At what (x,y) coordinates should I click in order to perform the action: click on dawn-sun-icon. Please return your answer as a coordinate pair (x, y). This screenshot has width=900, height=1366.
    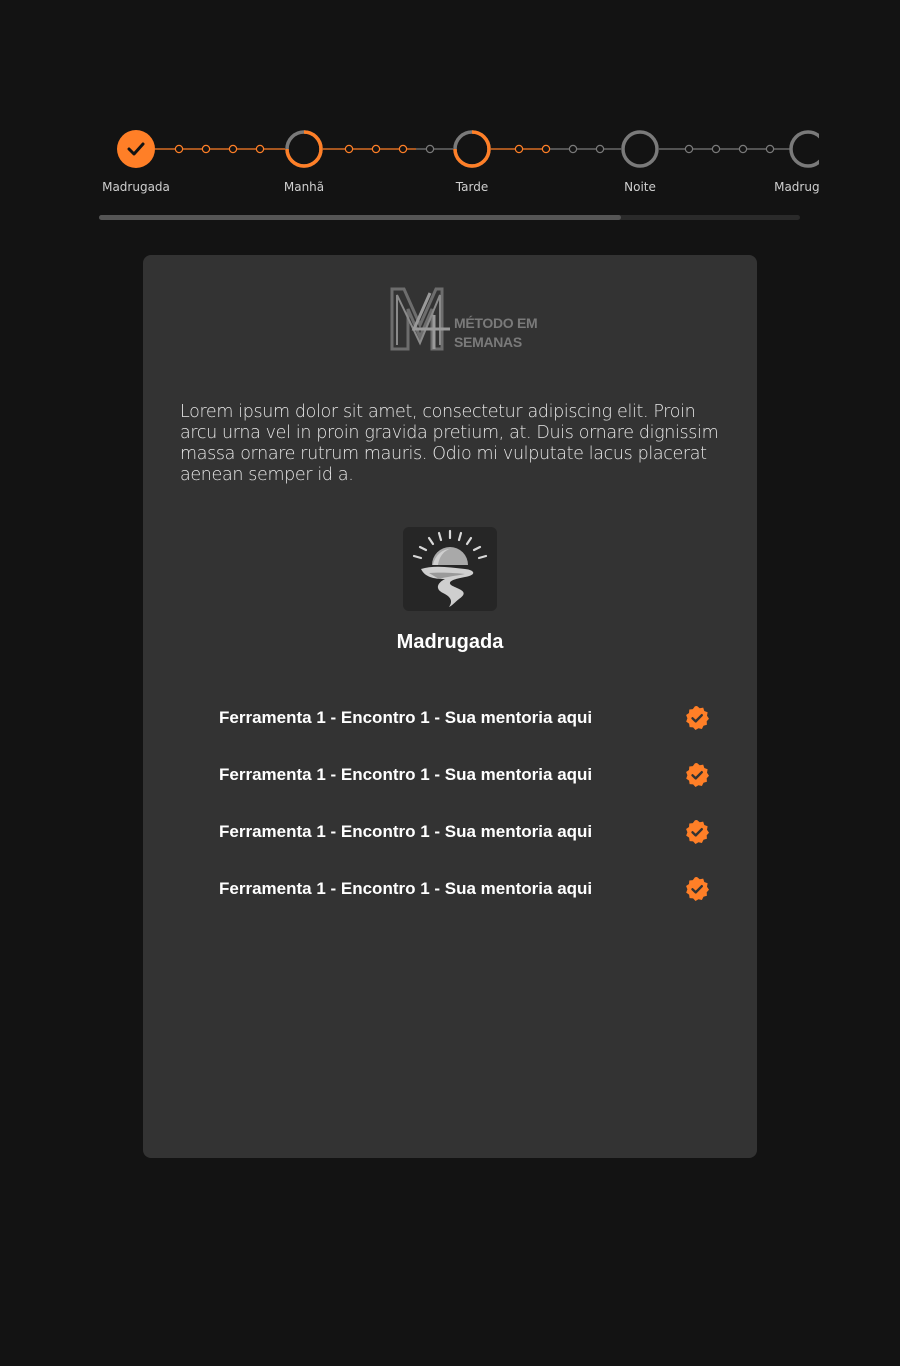
    Looking at the image, I should click on (450, 568).